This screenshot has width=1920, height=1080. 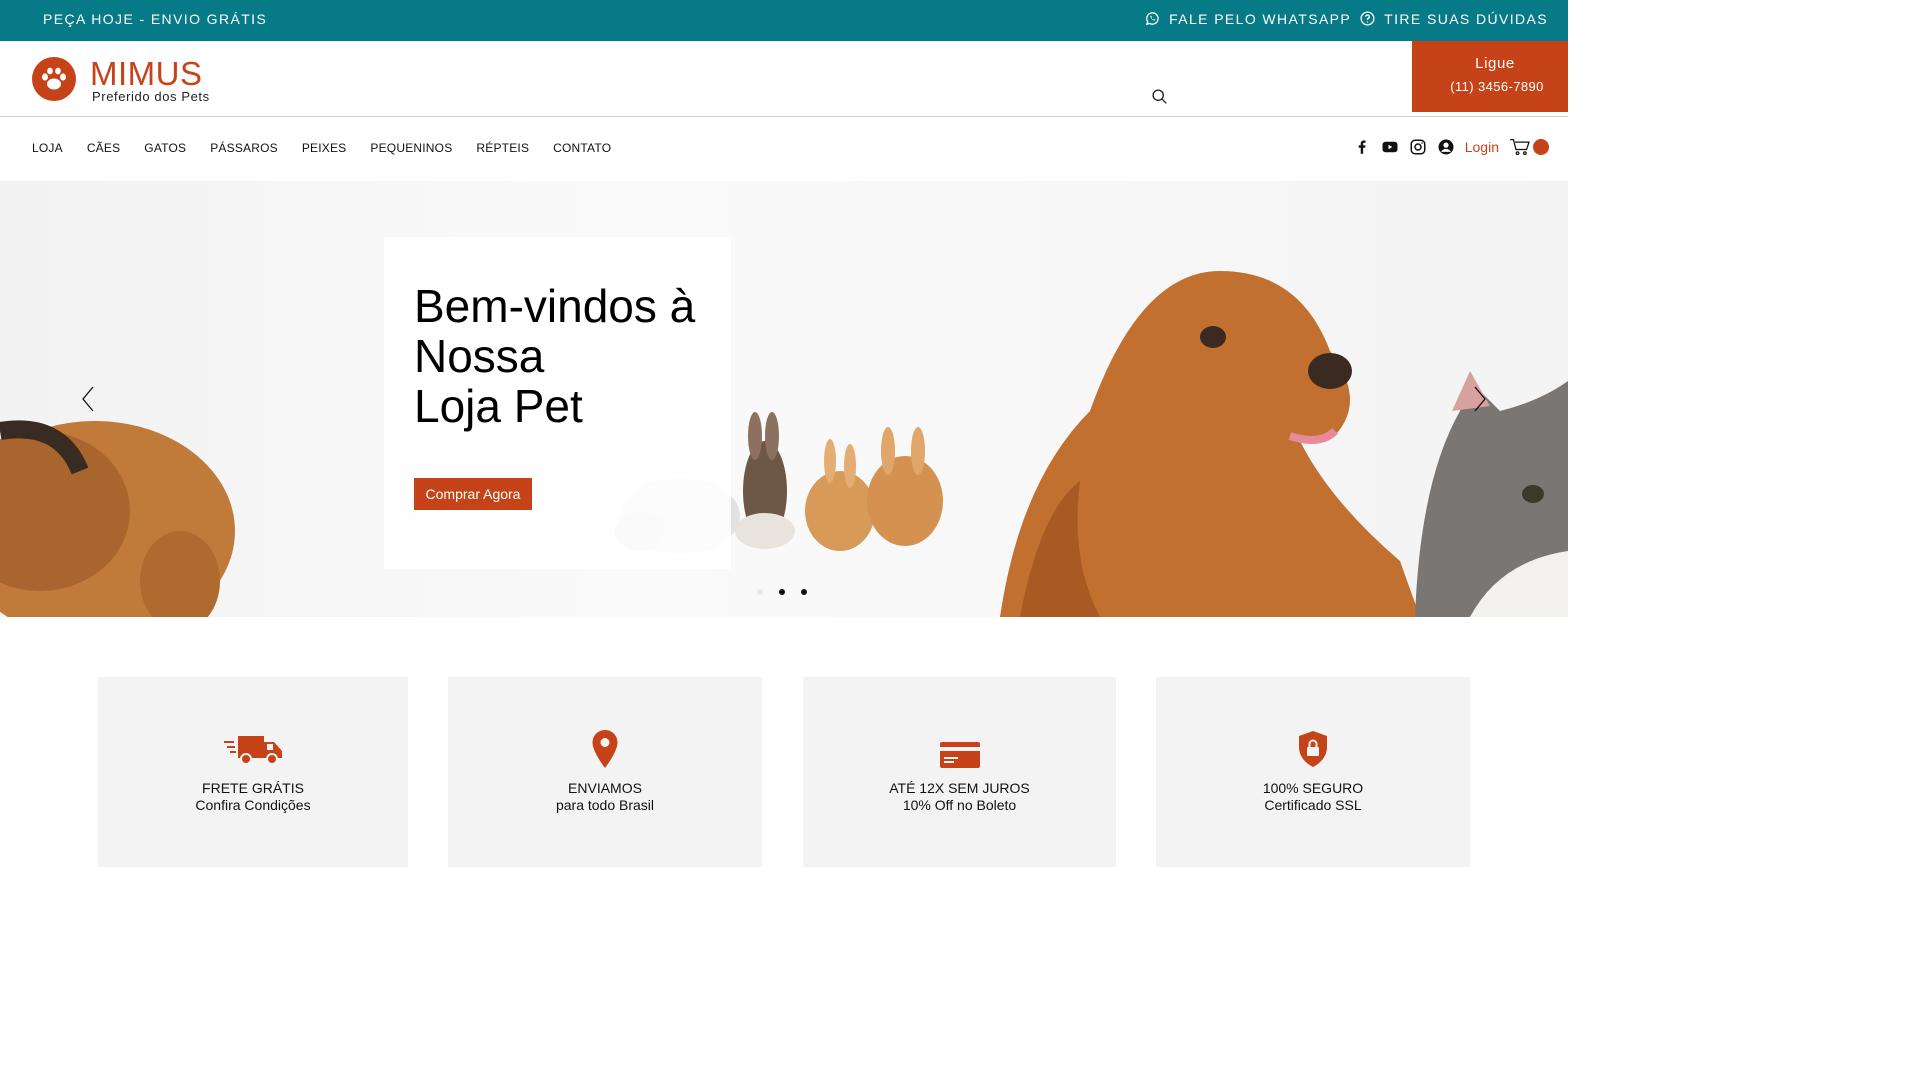 I want to click on instagram-icon, so click(x=1418, y=147).